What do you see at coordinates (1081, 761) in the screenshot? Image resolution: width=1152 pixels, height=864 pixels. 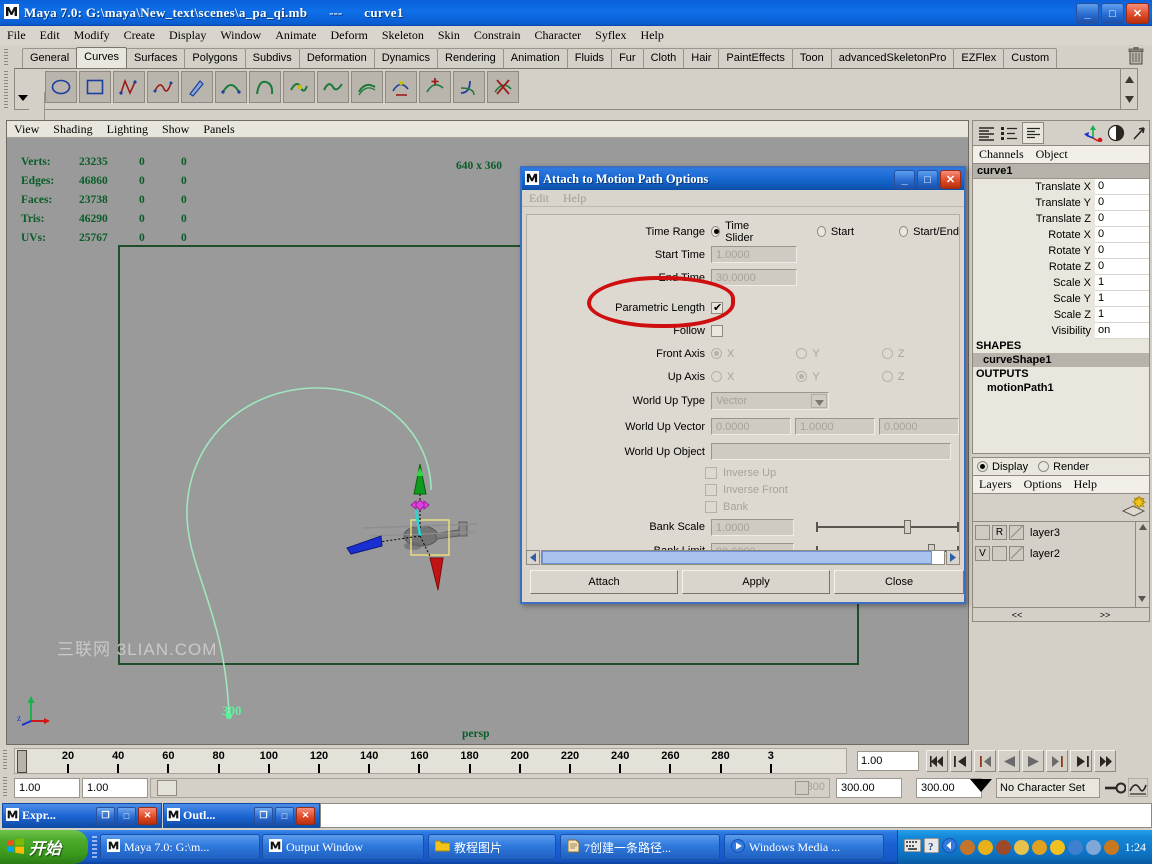 I see `step-forward-frame-icon` at bounding box center [1081, 761].